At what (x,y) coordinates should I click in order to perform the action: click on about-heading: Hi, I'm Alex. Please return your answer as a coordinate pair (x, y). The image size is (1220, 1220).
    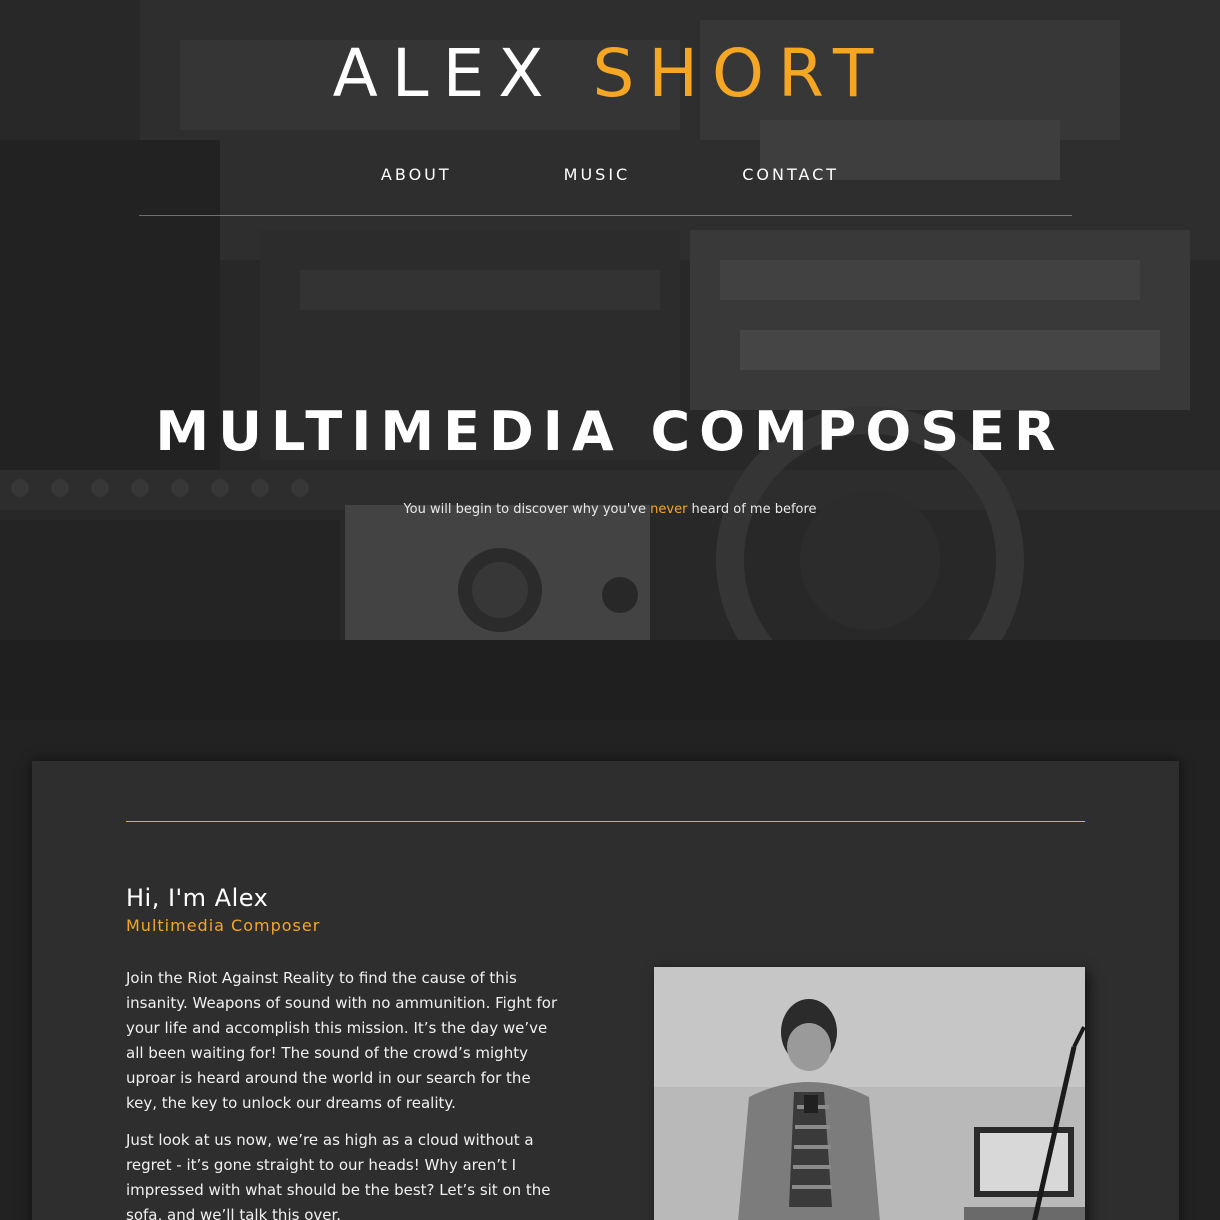
    Looking at the image, I should click on (197, 898).